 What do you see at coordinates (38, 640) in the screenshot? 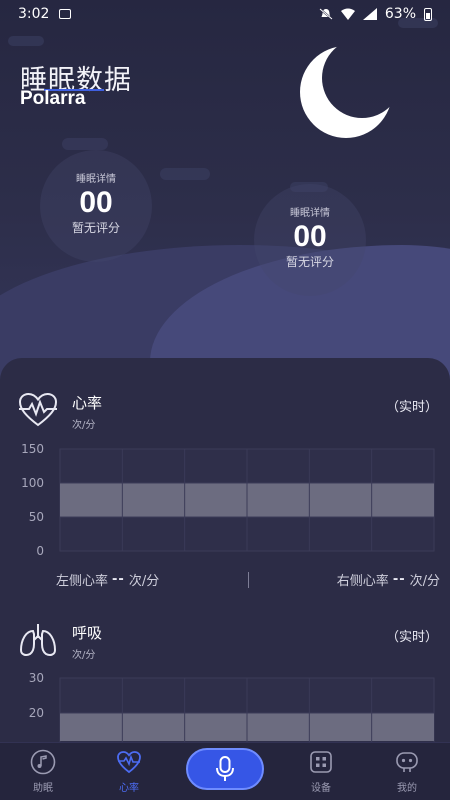
I see `lungs-icon` at bounding box center [38, 640].